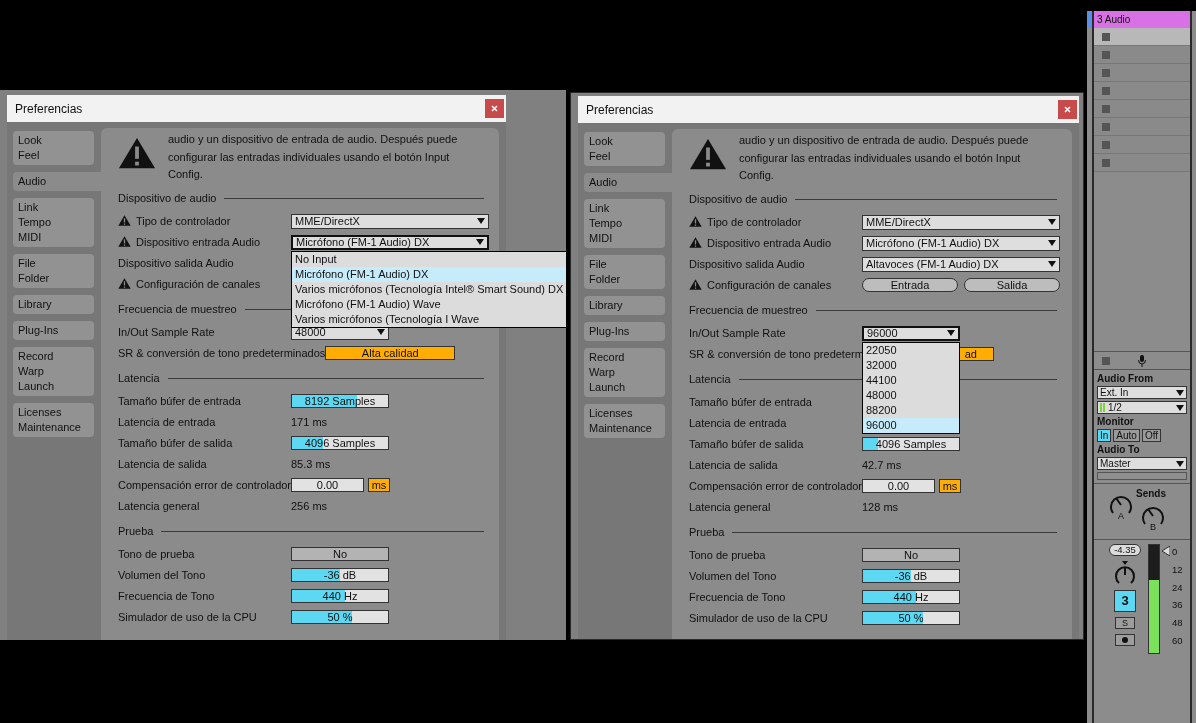 This screenshot has height=723, width=1196. I want to click on monitor-button: In, so click(1104, 435).